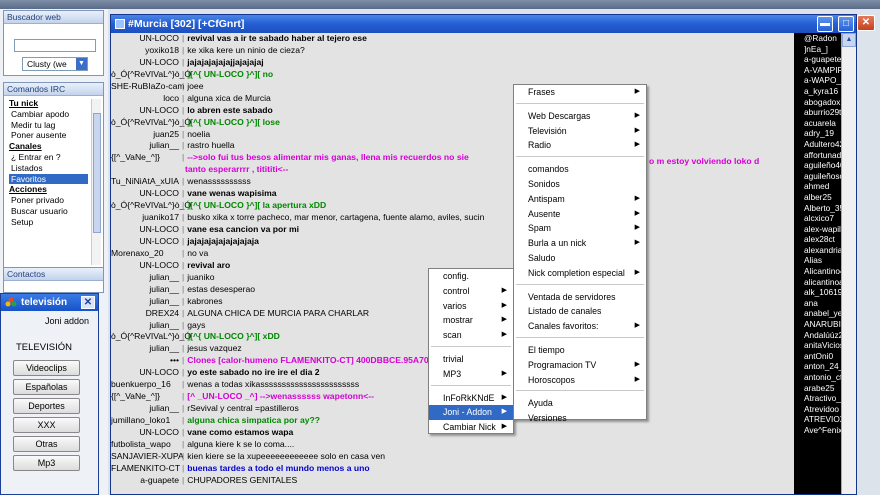 This screenshot has height=495, width=880. I want to click on command-item: Listados, so click(48, 168).